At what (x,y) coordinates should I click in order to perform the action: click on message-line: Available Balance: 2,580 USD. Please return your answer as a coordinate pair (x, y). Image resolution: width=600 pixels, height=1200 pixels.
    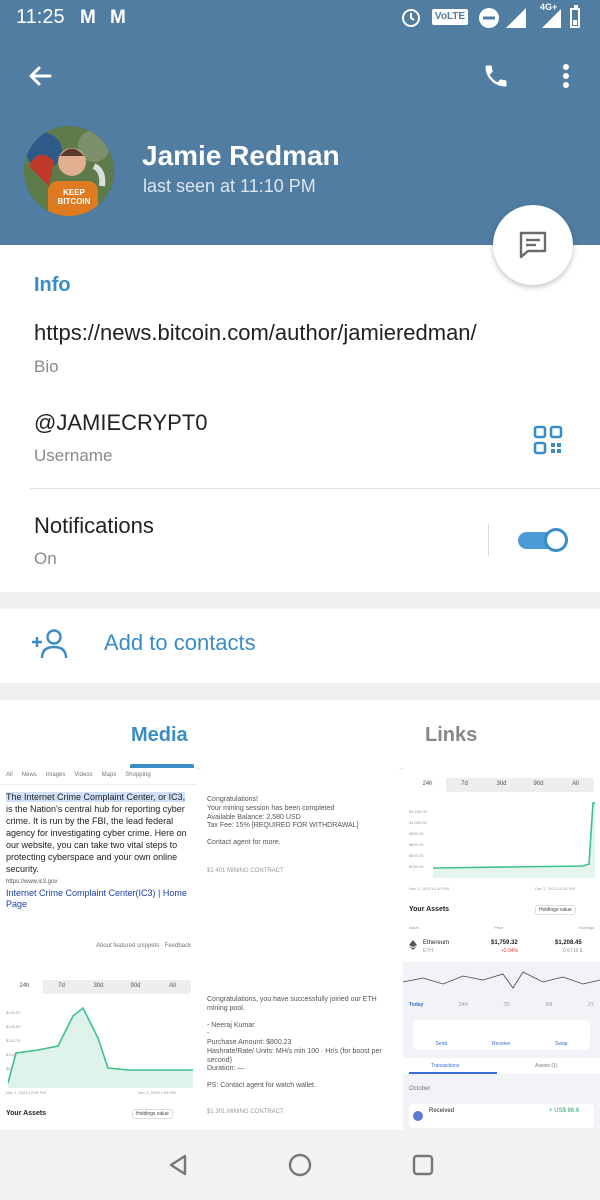
    Looking at the image, I should click on (254, 817).